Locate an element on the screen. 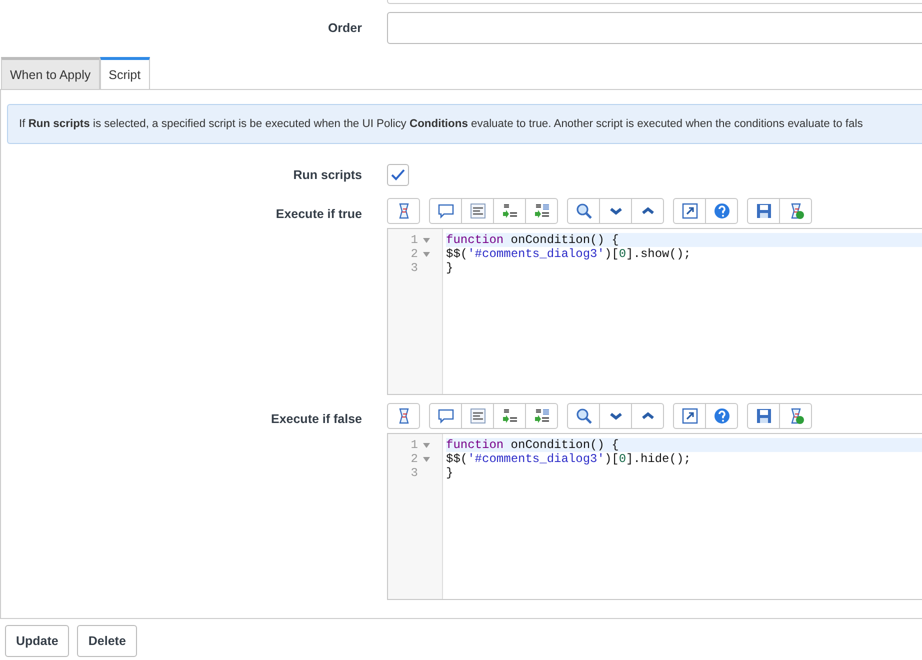 This screenshot has width=922, height=660. field-label: Order is located at coordinates (345, 28).